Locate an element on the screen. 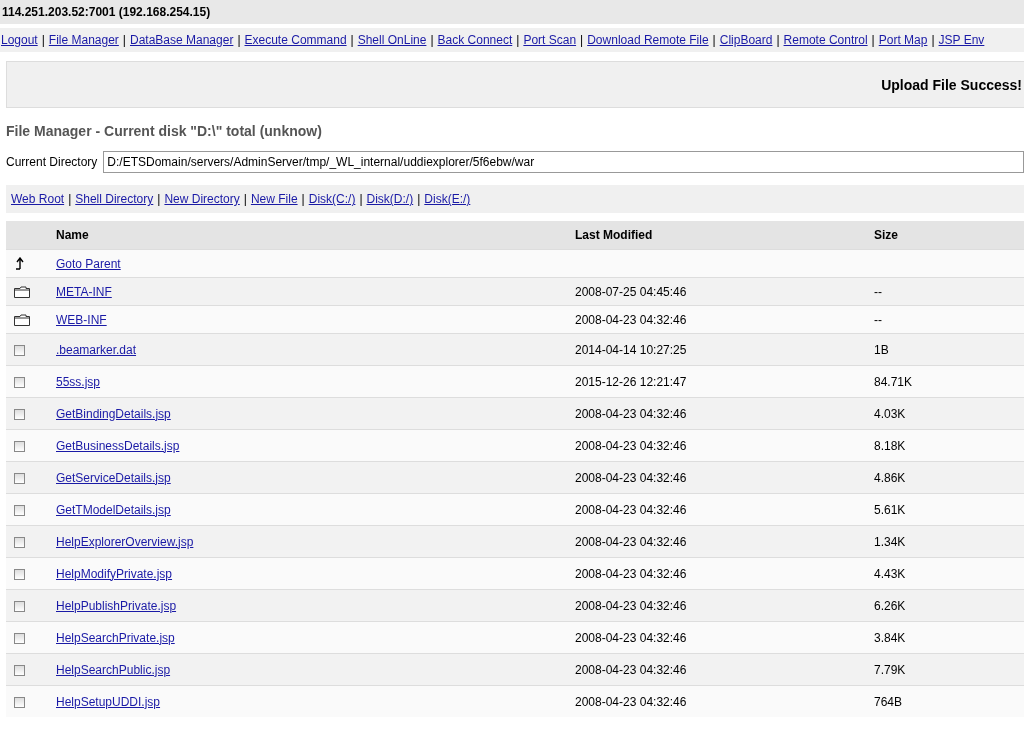  file-link: GetBindingDetails.jsp is located at coordinates (113, 413).